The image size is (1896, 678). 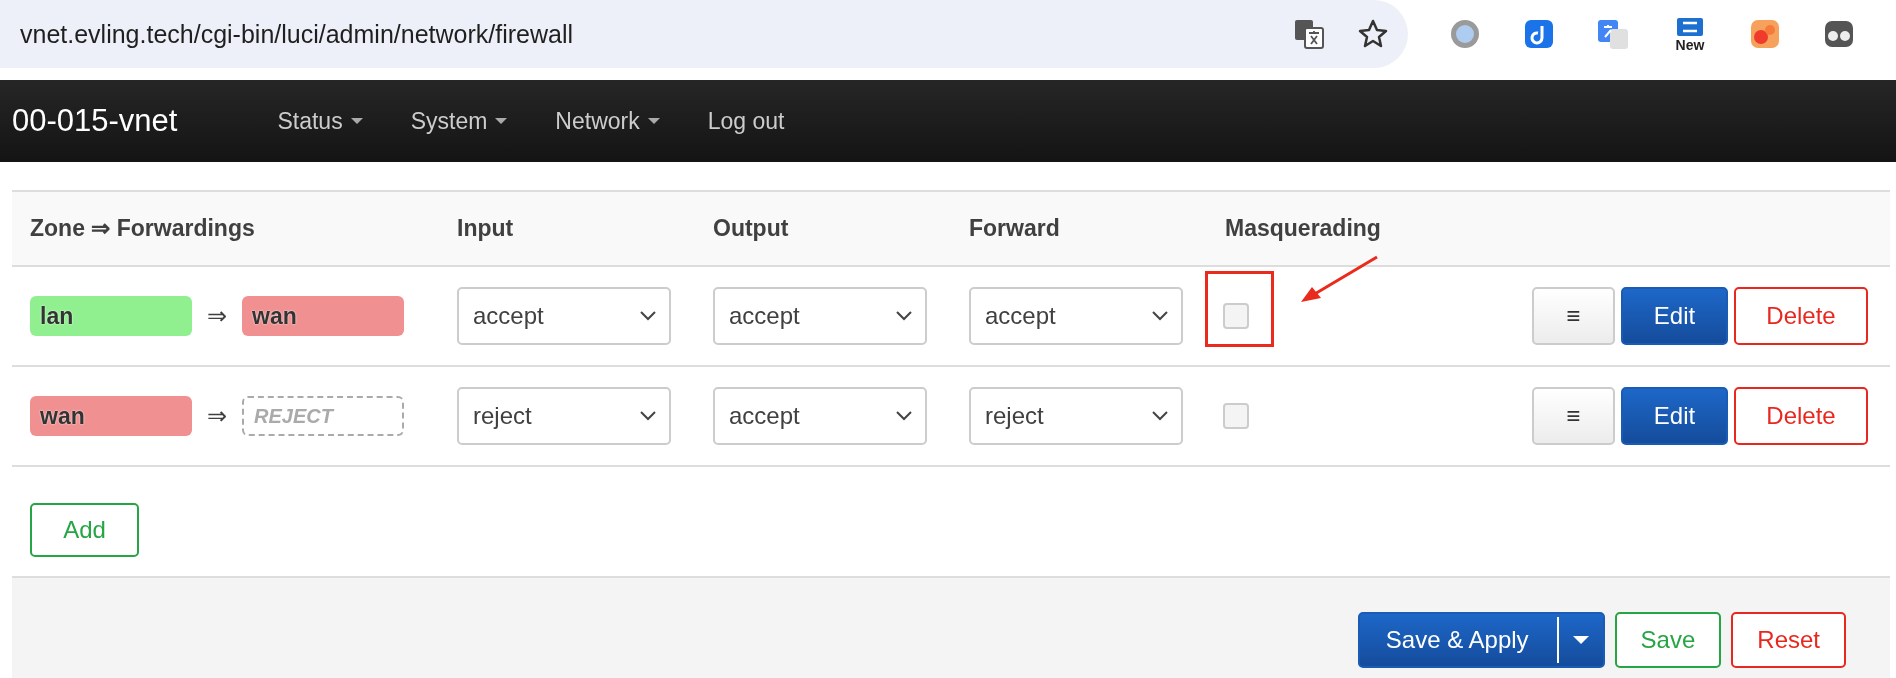 What do you see at coordinates (1481, 640) in the screenshot?
I see `save-apply-button: Save & Apply` at bounding box center [1481, 640].